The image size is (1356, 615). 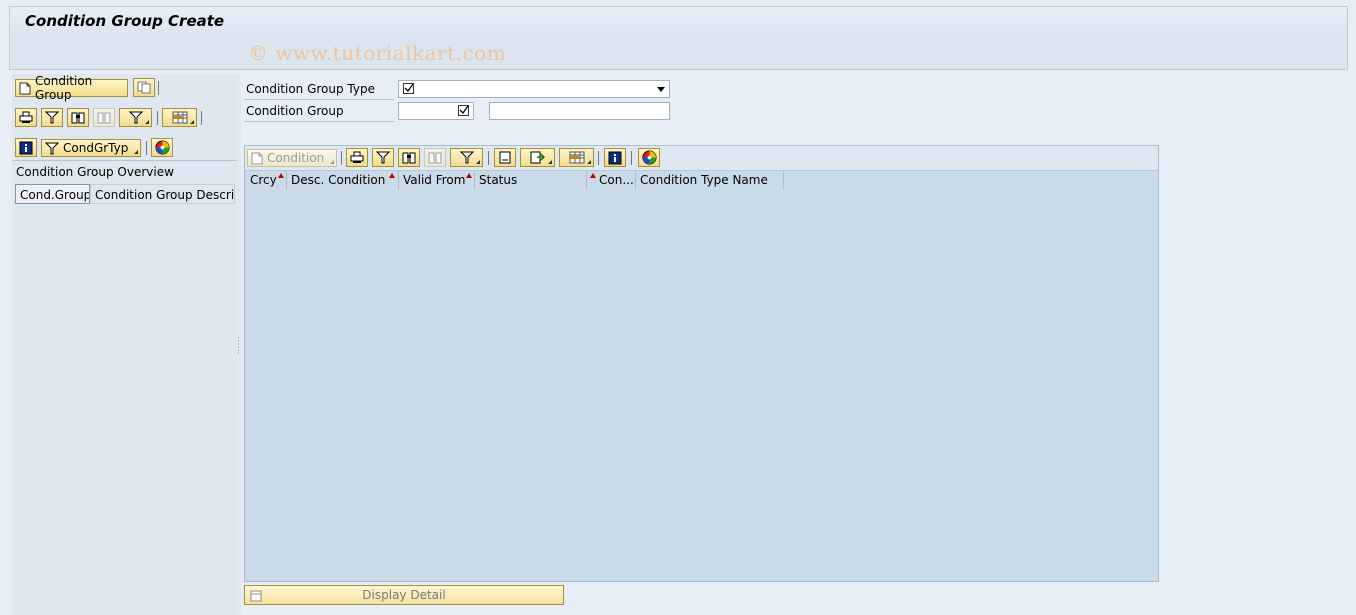 I want to click on divider, so click(x=124, y=160).